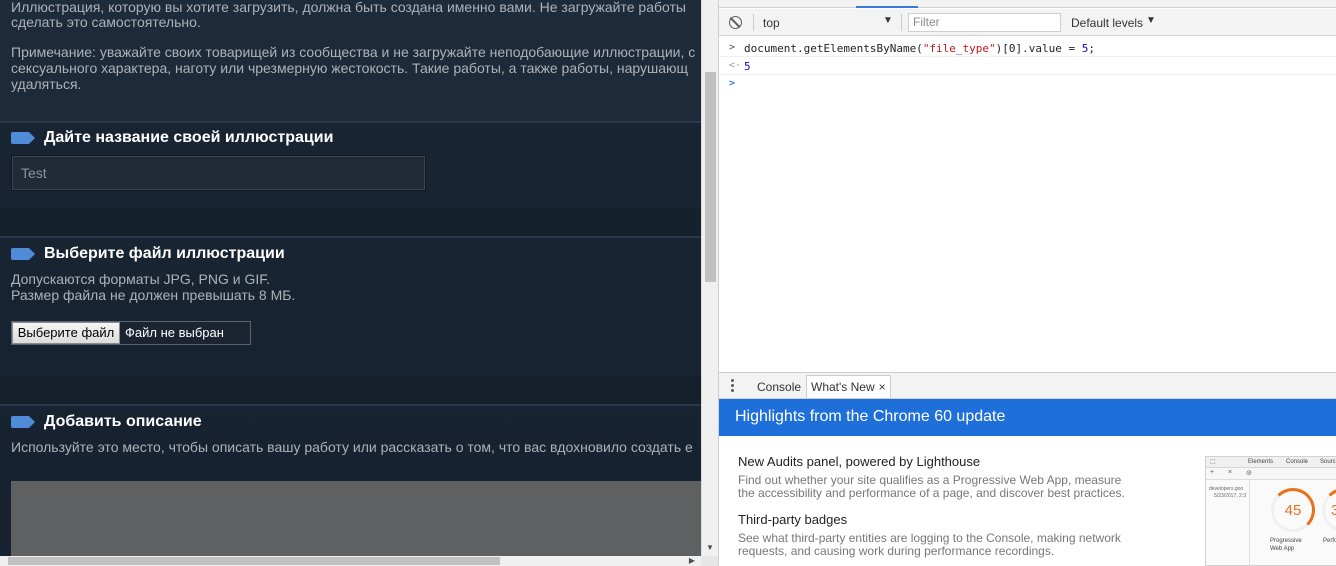  Describe the element at coordinates (1329, 541) in the screenshot. I see `gauge-caption: Perfo` at that location.